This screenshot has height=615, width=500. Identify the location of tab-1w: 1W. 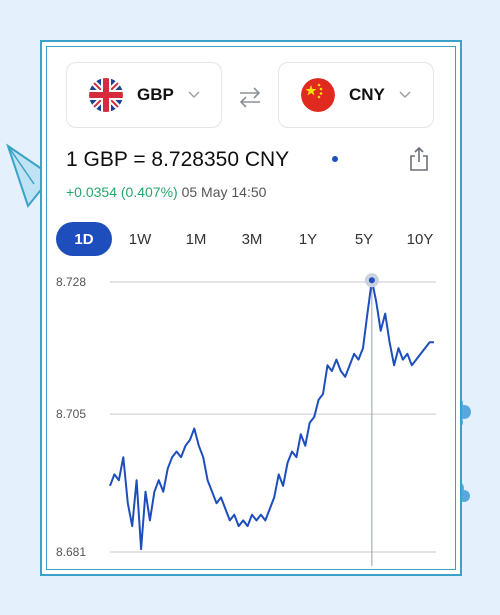
(140, 239).